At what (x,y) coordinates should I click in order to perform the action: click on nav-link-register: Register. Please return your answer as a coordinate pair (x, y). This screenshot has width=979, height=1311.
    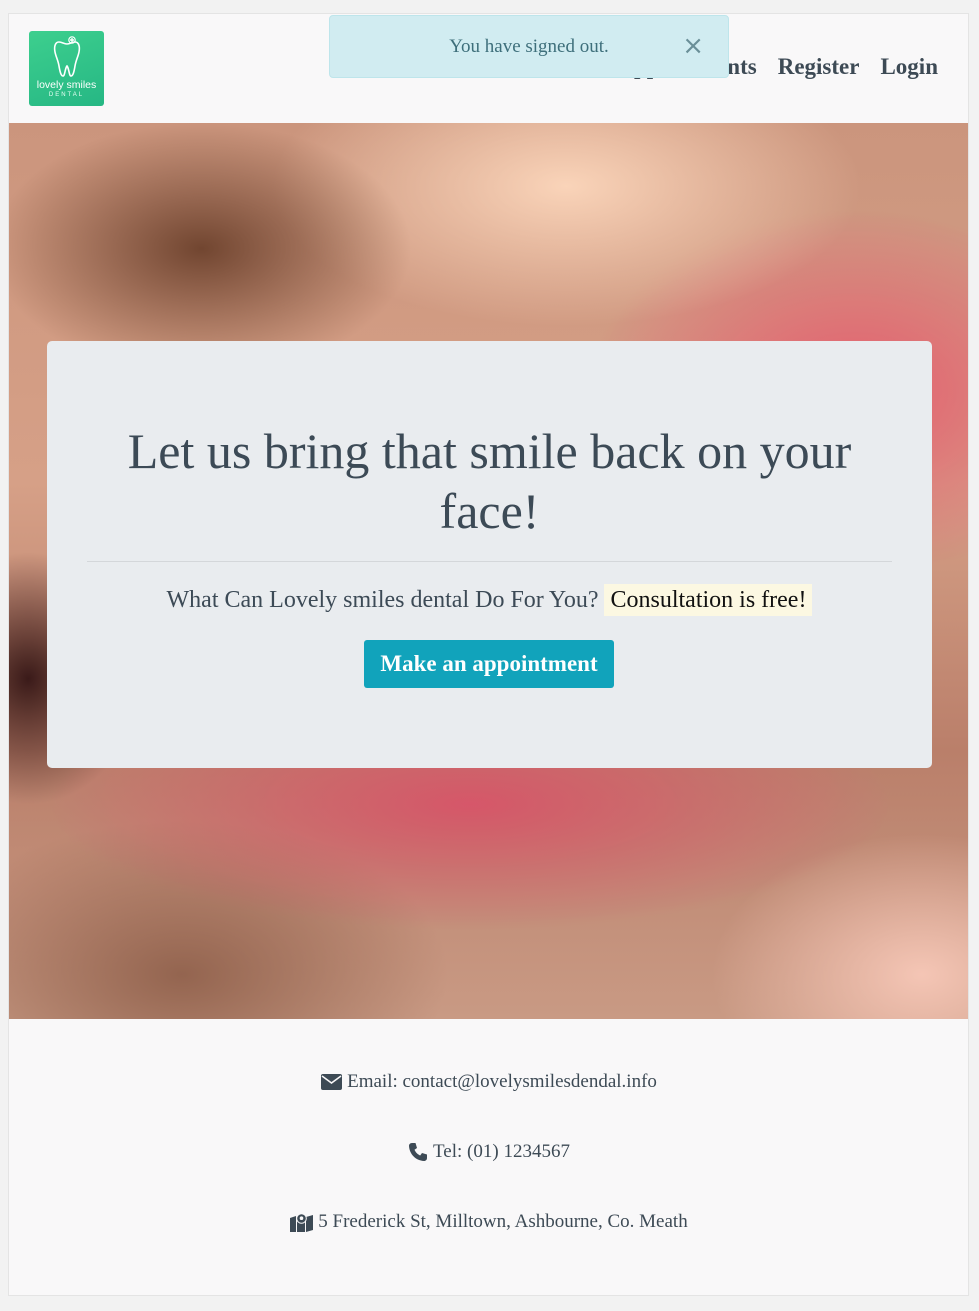
    Looking at the image, I should click on (819, 67).